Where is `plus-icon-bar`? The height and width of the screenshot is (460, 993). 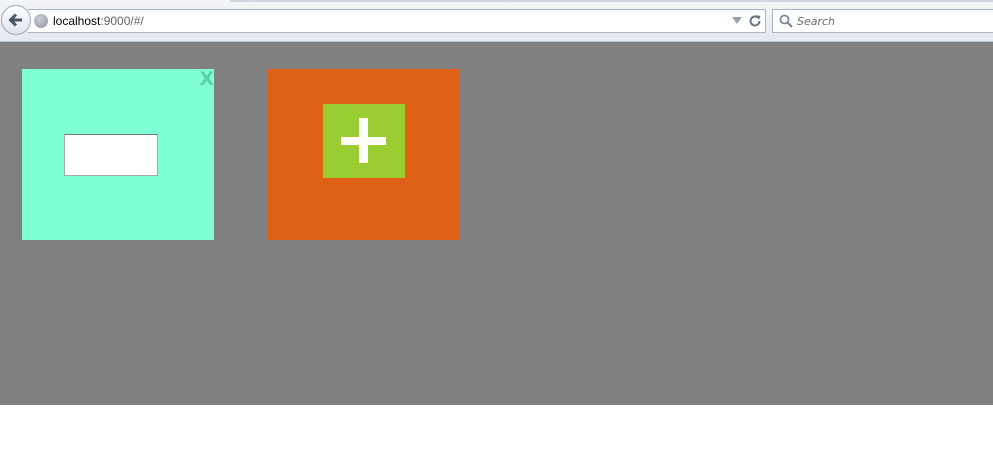
plus-icon-bar is located at coordinates (363, 141).